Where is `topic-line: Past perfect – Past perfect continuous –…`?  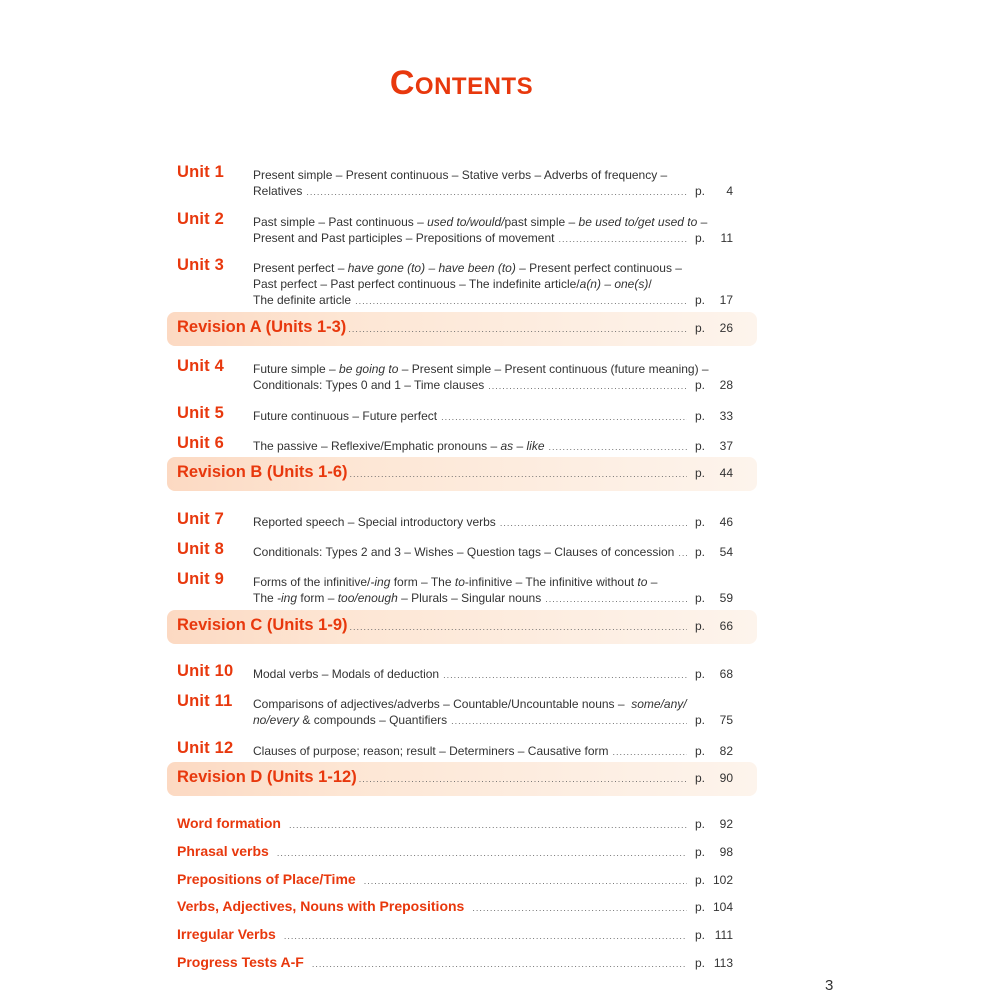
topic-line: Past perfect – Past perfect continuous –… is located at coordinates (497, 284).